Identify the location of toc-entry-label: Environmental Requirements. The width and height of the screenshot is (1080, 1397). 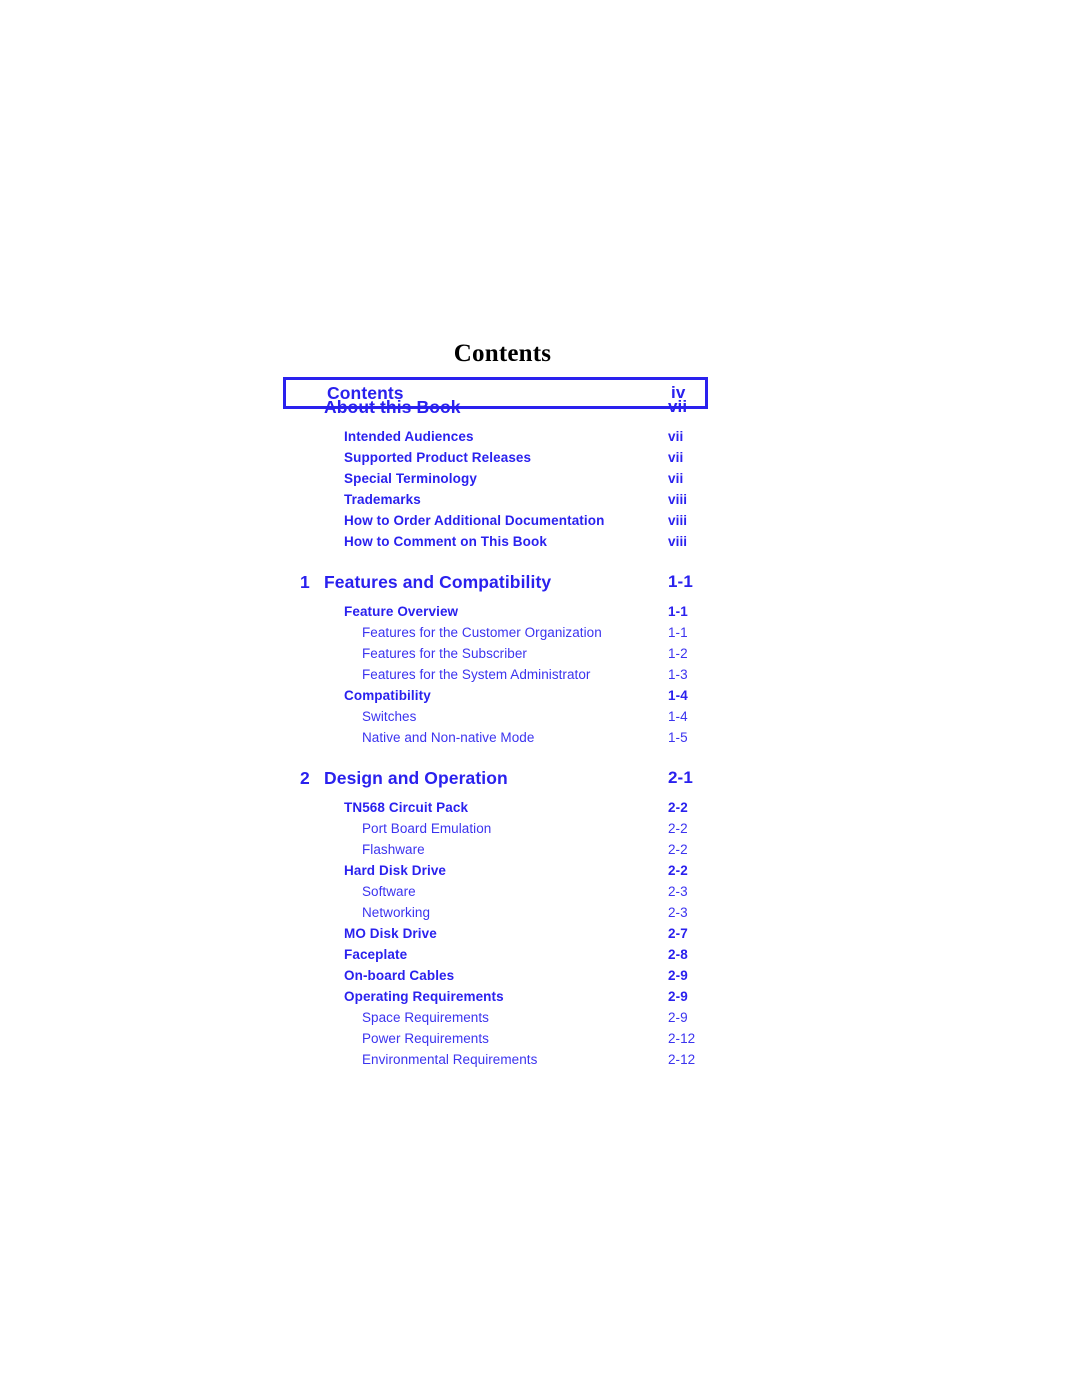
(450, 1059).